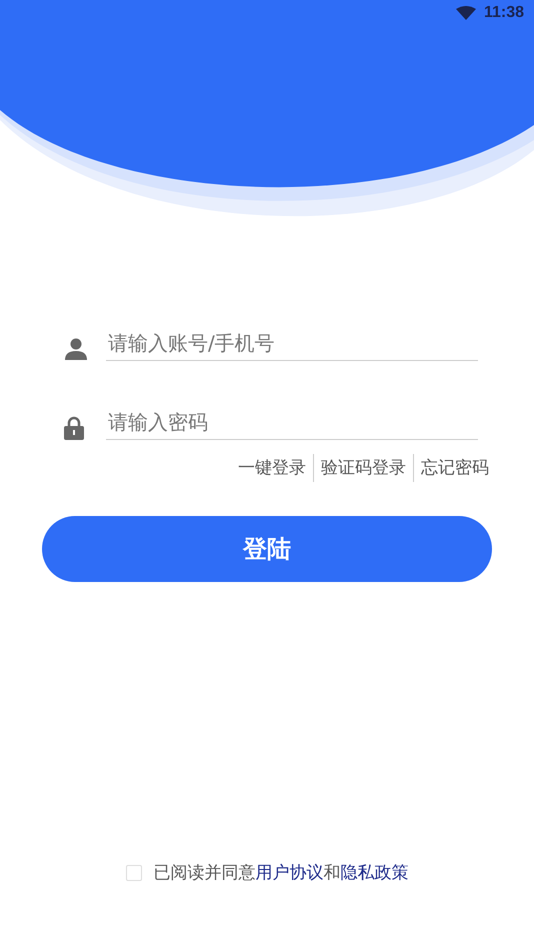  What do you see at coordinates (363, 468) in the screenshot?
I see `login-option-link: 验证码登录` at bounding box center [363, 468].